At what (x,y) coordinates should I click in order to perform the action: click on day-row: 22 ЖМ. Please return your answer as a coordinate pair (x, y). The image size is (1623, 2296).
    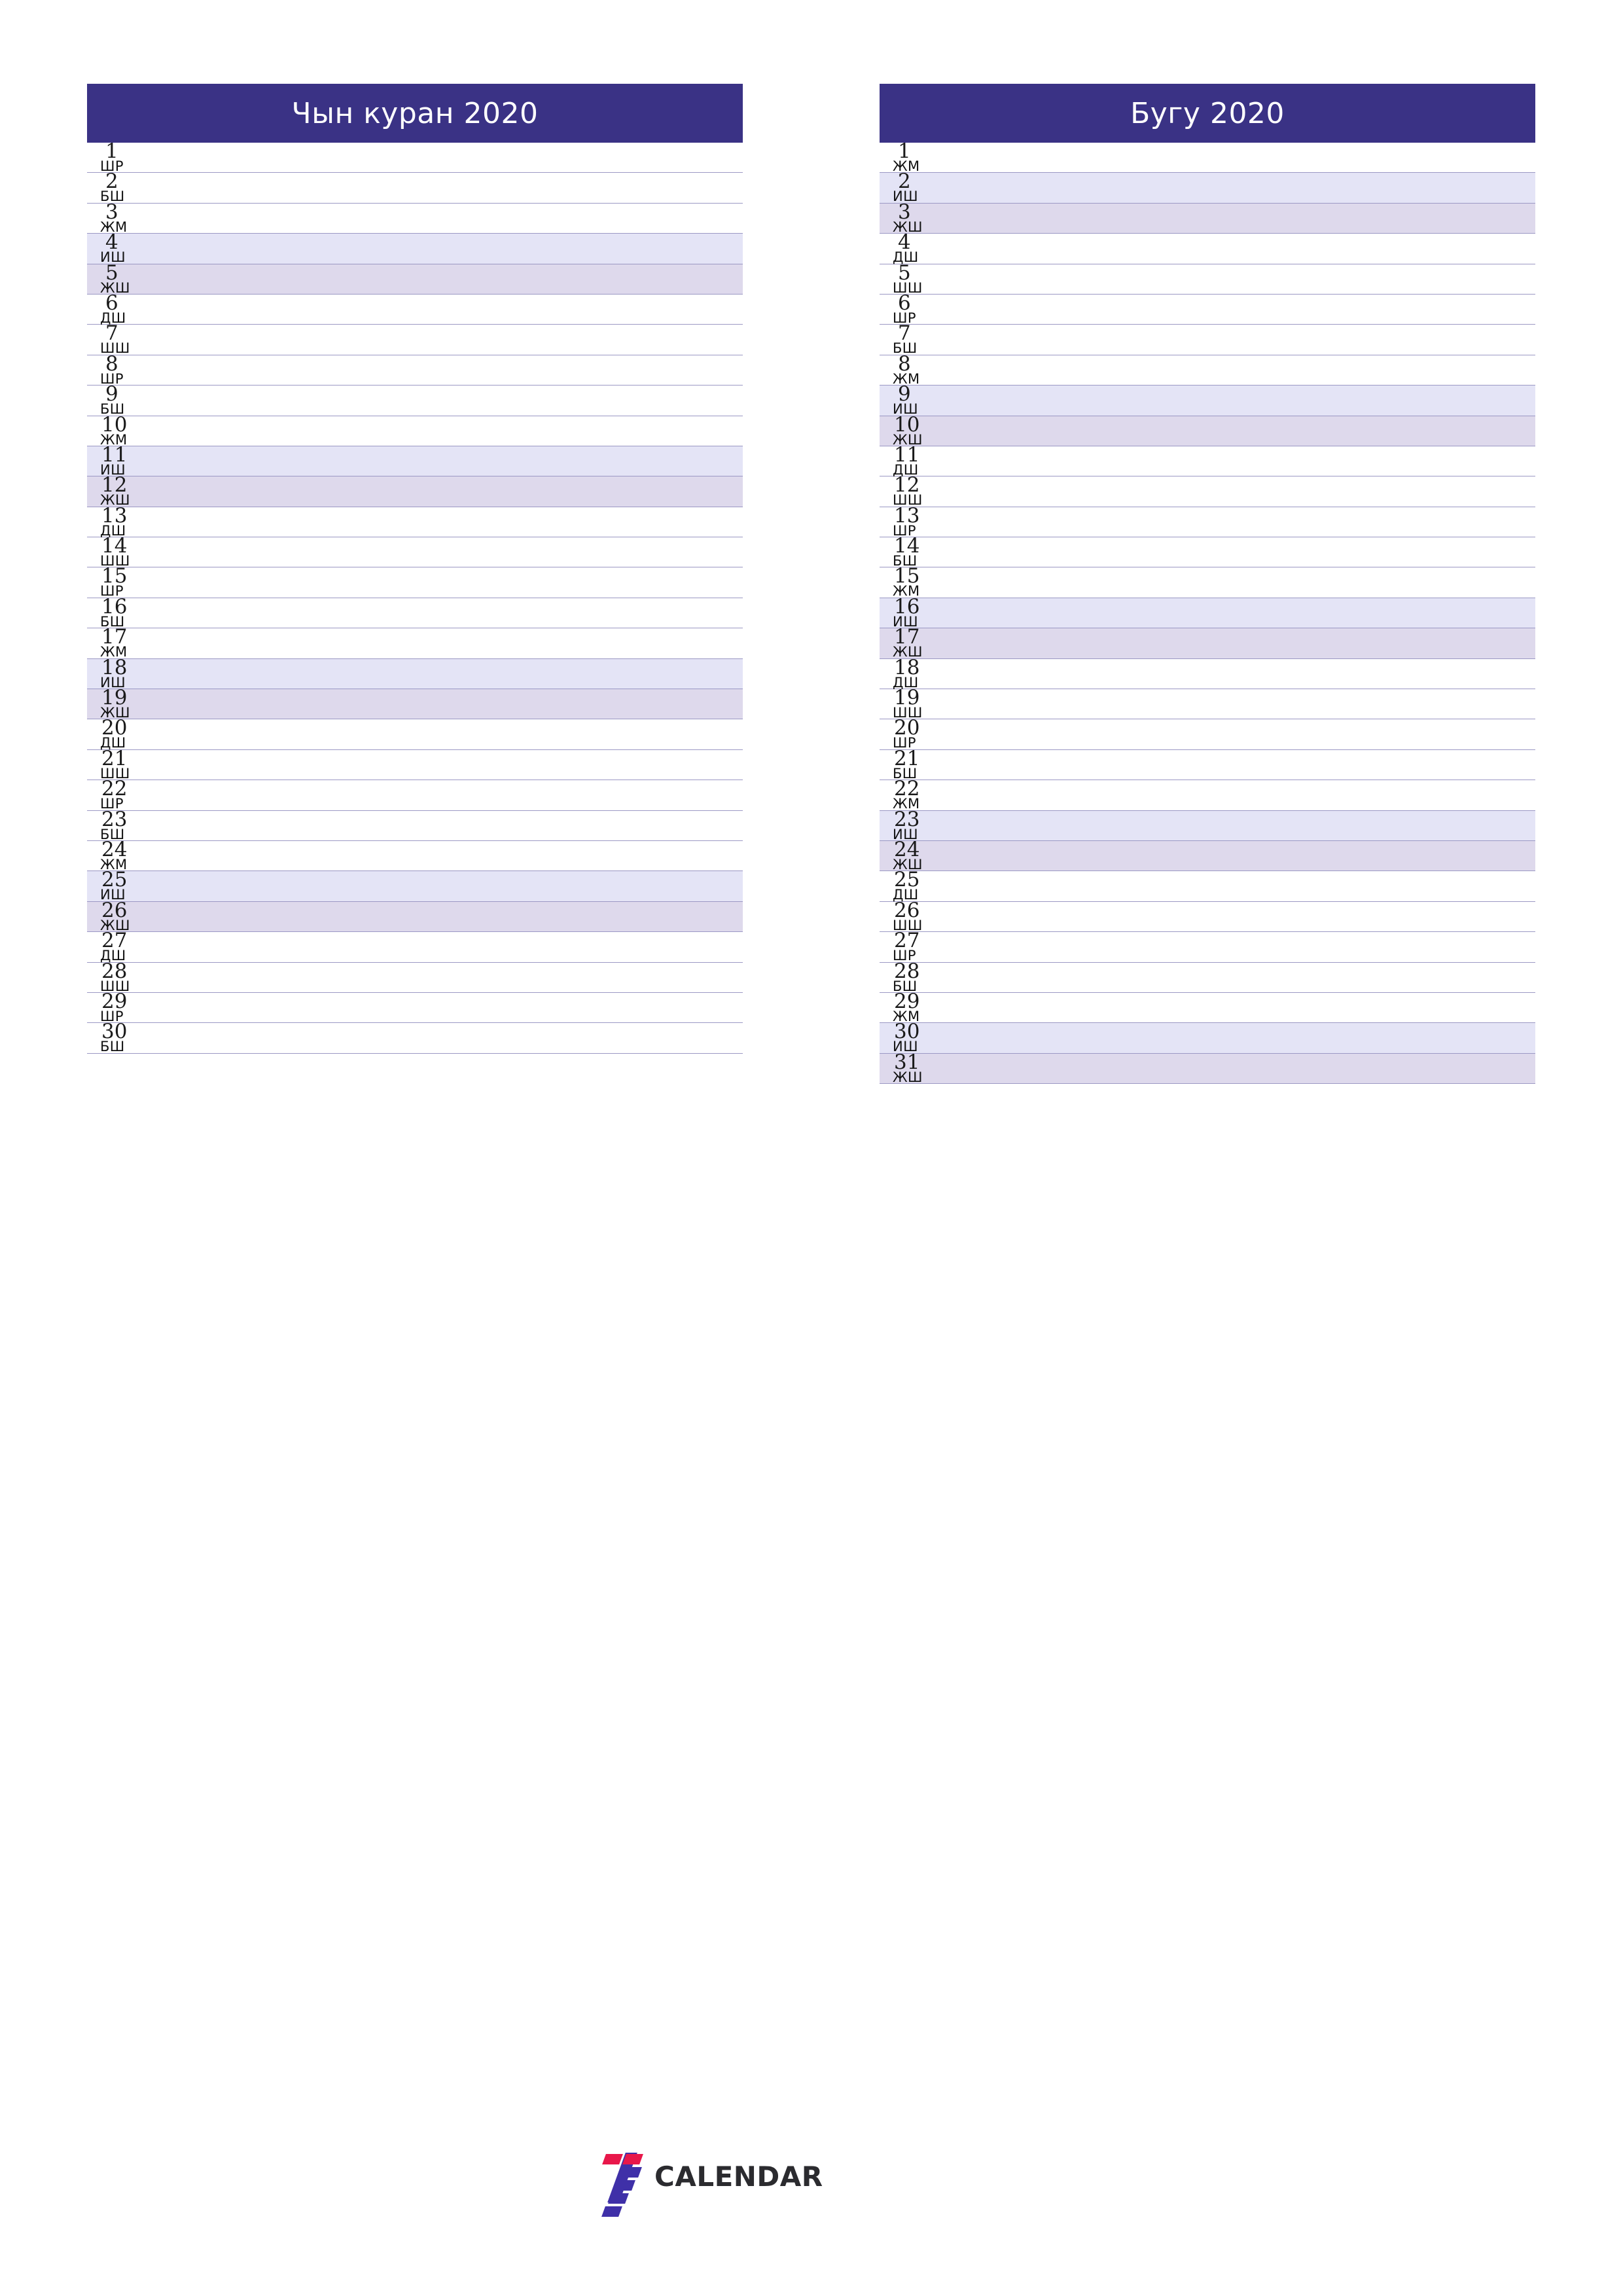
    Looking at the image, I should click on (1207, 795).